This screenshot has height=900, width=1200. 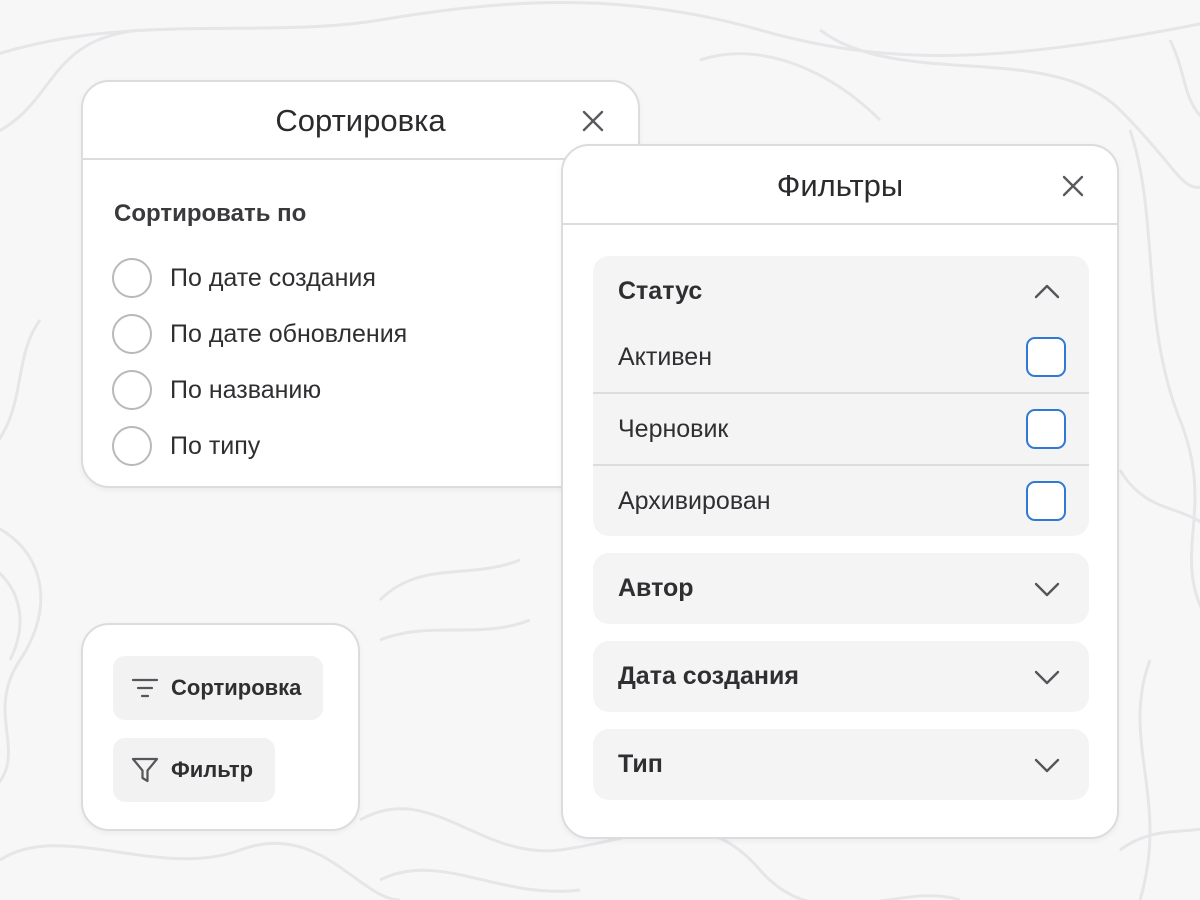 I want to click on filter-group-title: Статус, so click(x=660, y=291).